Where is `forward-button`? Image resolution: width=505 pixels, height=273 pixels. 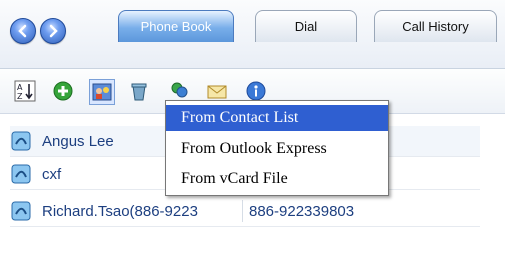
forward-button is located at coordinates (53, 31).